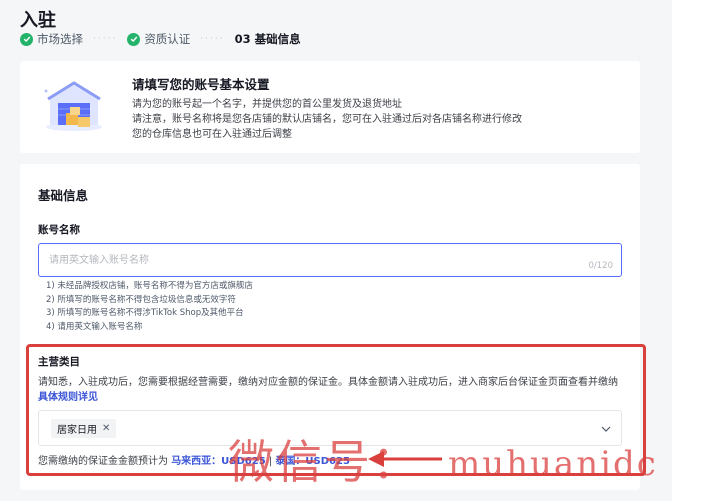 This screenshot has height=501, width=702. What do you see at coordinates (149, 286) in the screenshot?
I see `rule-item: 1) 未经品牌授权店铺，账号名称不得为官方店或旗舰店` at bounding box center [149, 286].